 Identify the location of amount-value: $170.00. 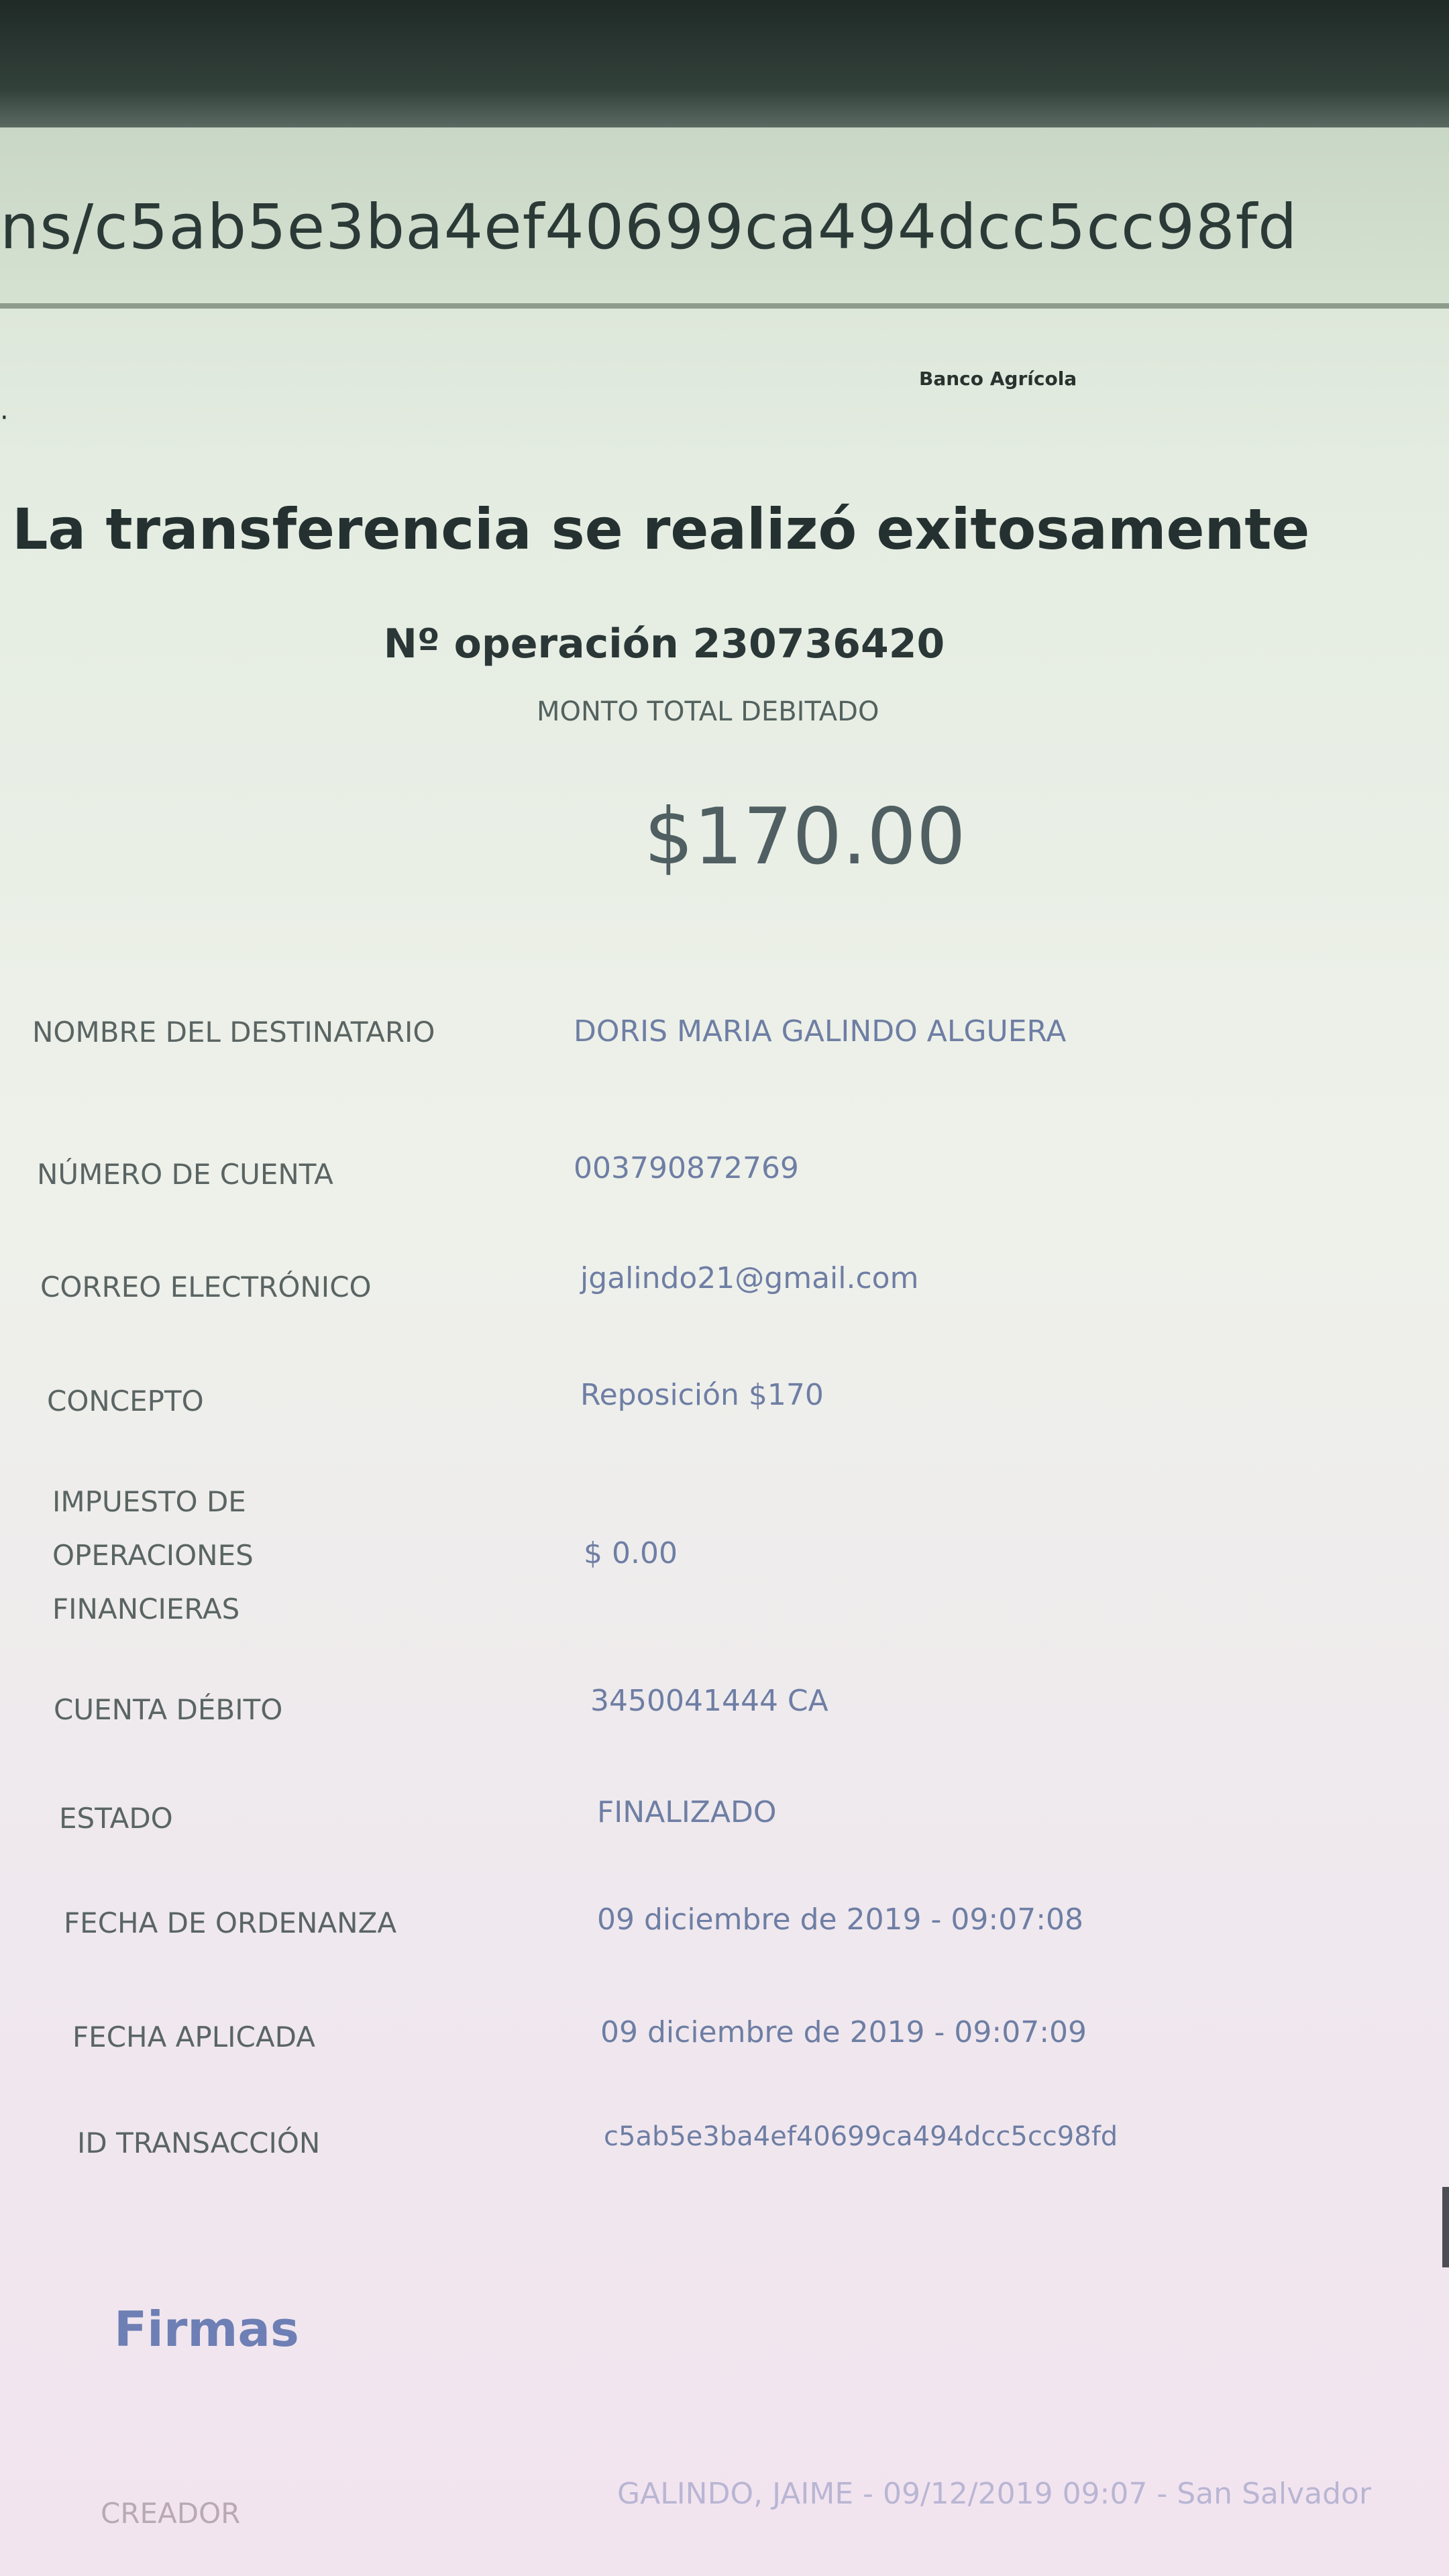
(805, 837).